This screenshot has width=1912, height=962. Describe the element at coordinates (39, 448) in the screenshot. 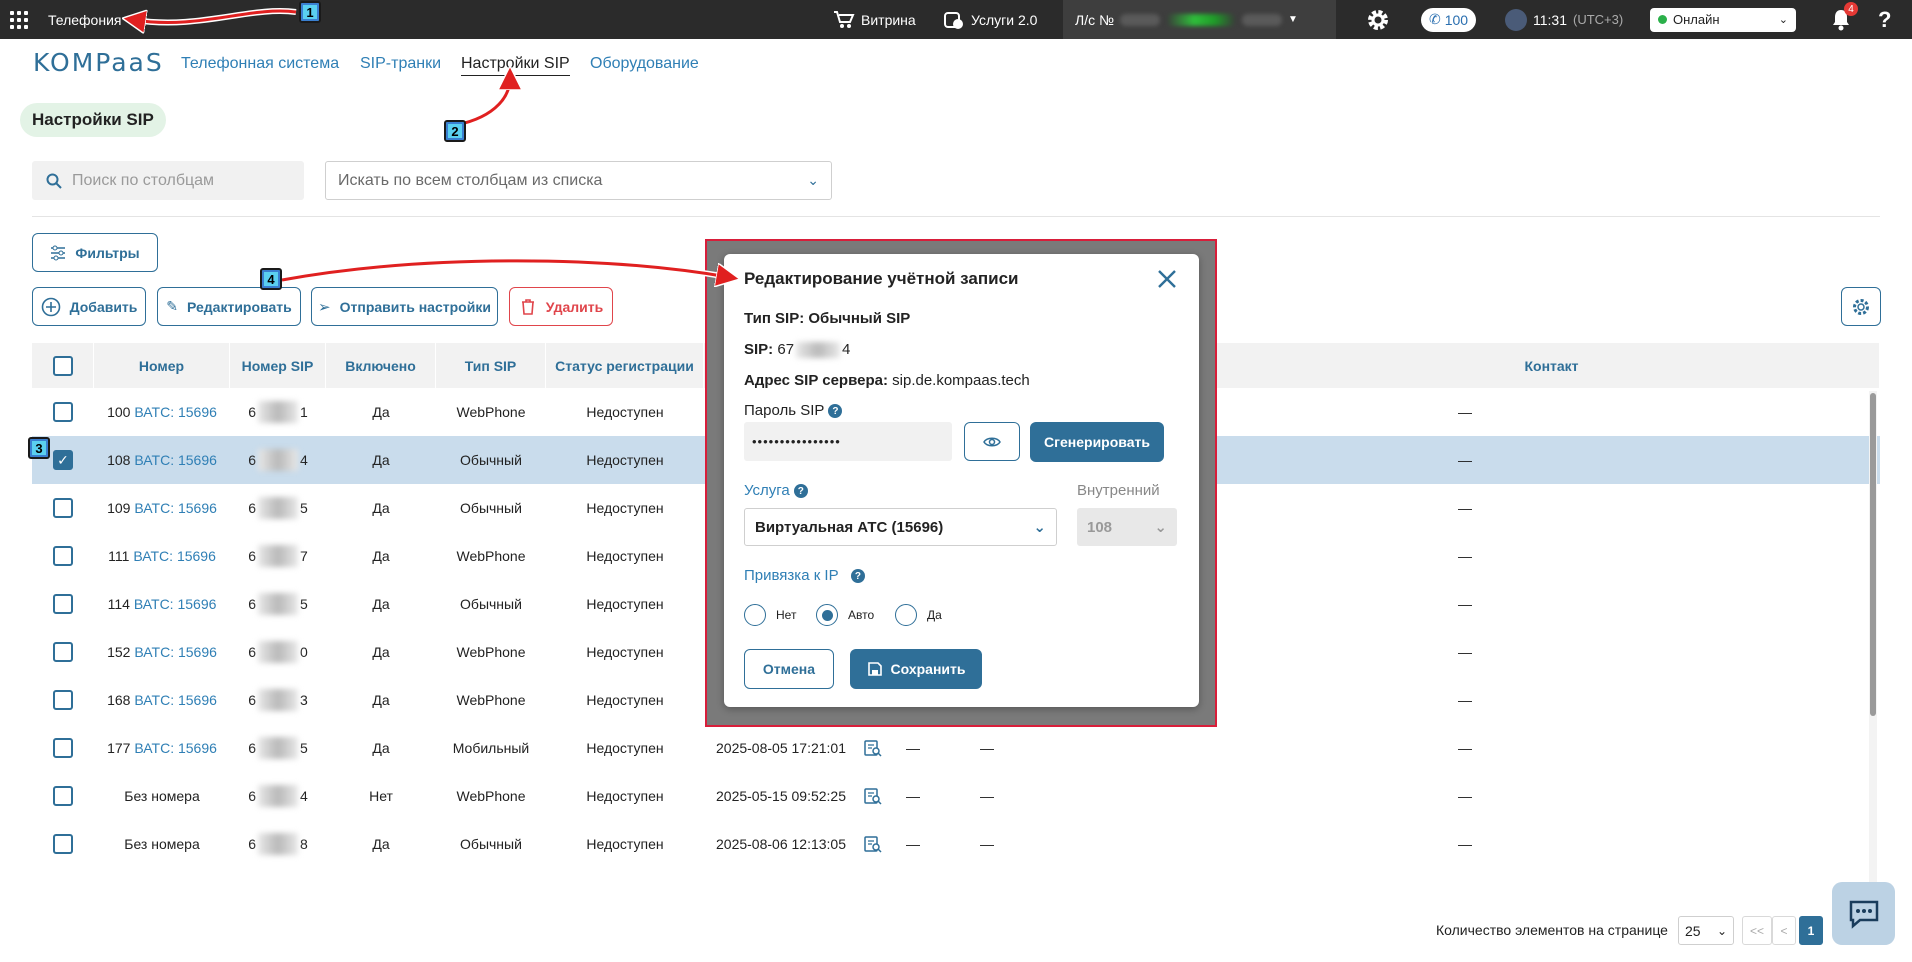

I see `annotation-3: 3` at that location.